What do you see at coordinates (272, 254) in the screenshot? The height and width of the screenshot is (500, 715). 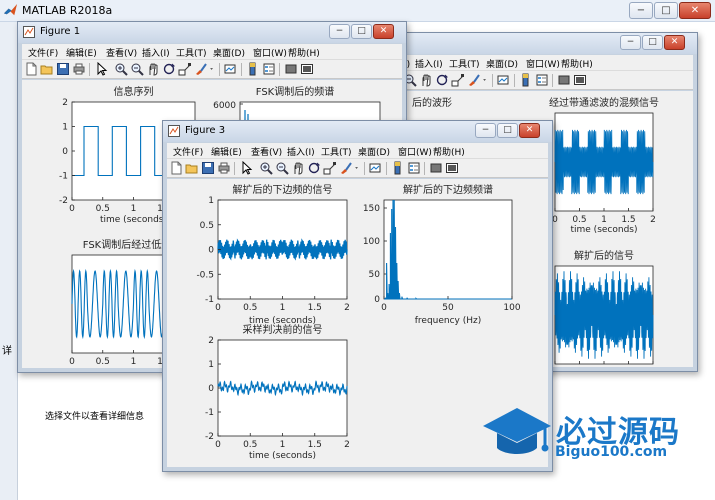 I see `axes-despread-lower-signal: 10.50-0.5-10 0.5 1 1.5 2` at bounding box center [272, 254].